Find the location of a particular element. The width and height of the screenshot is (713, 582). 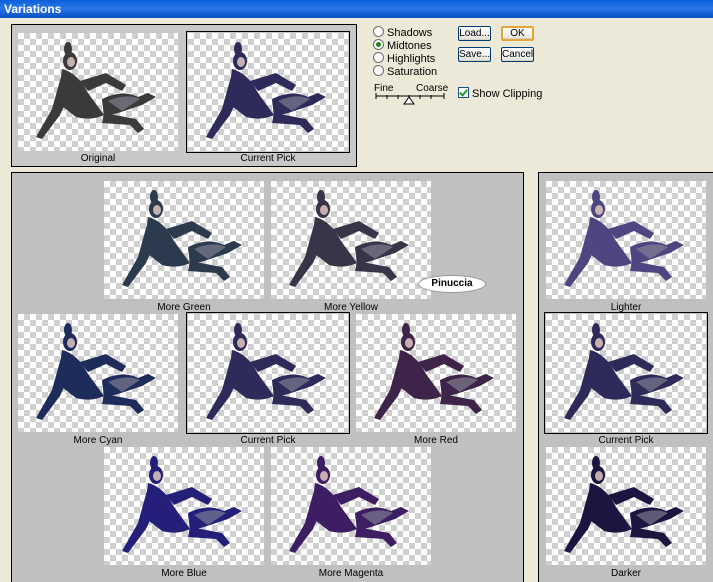

fine-coarse-slider is located at coordinates (410, 99).